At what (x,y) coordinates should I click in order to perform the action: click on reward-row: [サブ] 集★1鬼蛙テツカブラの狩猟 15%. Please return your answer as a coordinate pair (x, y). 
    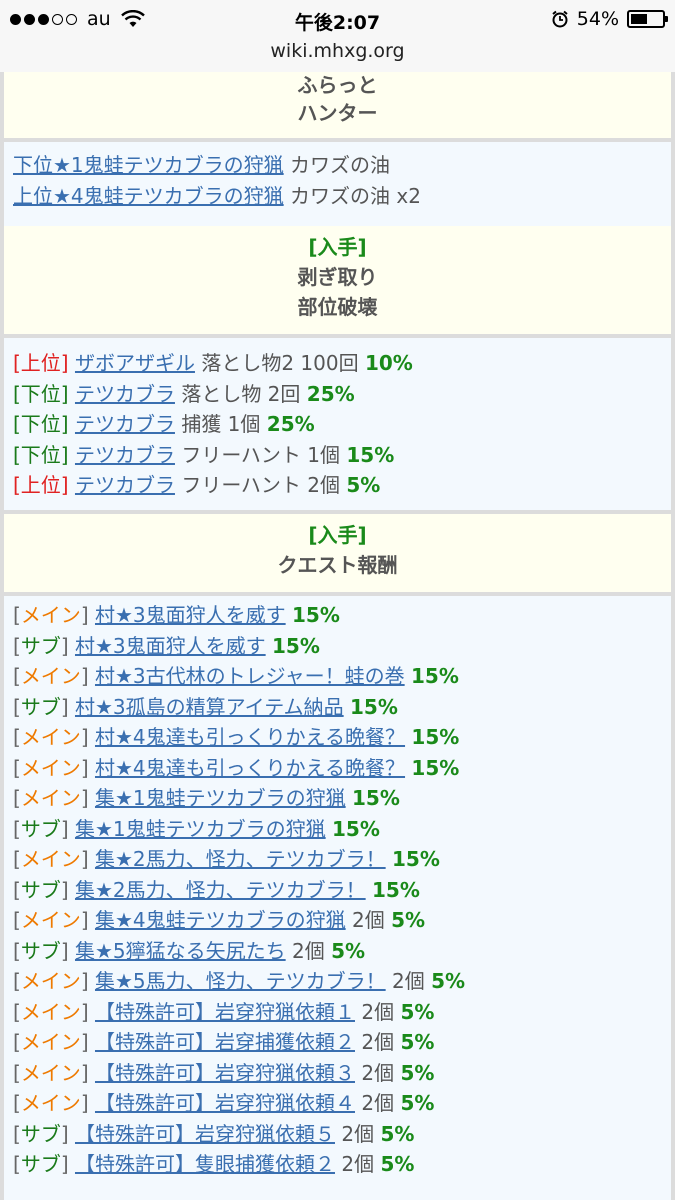
    Looking at the image, I should click on (342, 829).